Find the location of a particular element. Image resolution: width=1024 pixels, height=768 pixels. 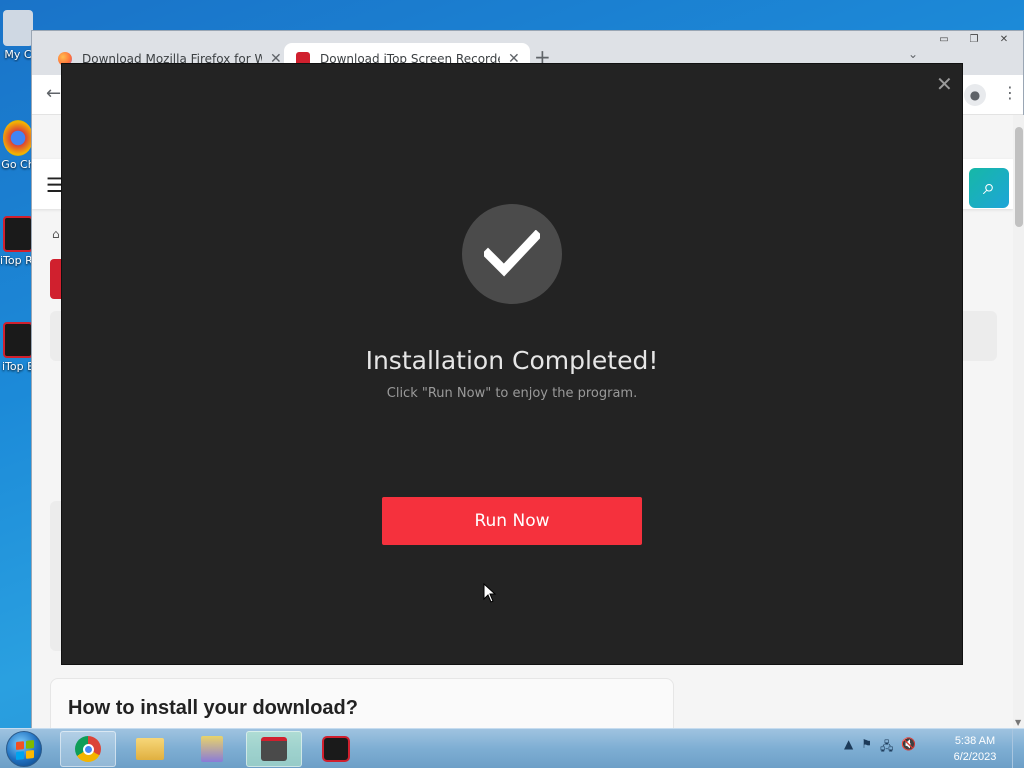

close-window-button: ✕ is located at coordinates (1004, 40).